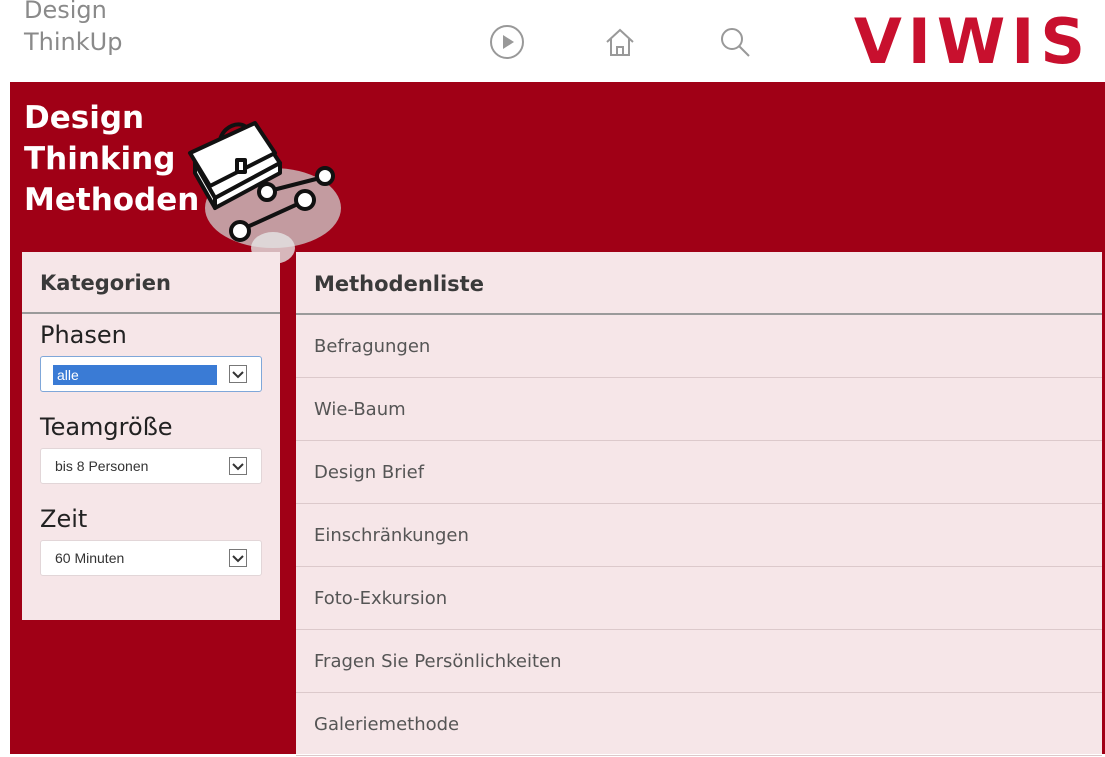 Image resolution: width=1105 pixels, height=757 pixels. I want to click on phasen-select: alle, so click(151, 374).